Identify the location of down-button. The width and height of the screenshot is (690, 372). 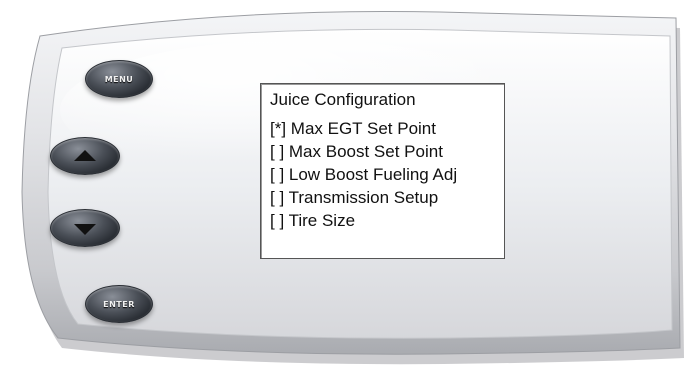
(85, 228).